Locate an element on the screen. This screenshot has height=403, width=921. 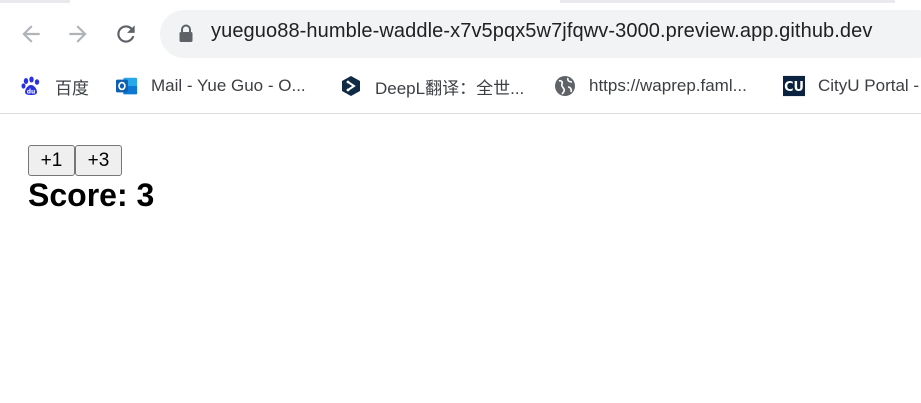
svg-text: CU is located at coordinates (794, 87).